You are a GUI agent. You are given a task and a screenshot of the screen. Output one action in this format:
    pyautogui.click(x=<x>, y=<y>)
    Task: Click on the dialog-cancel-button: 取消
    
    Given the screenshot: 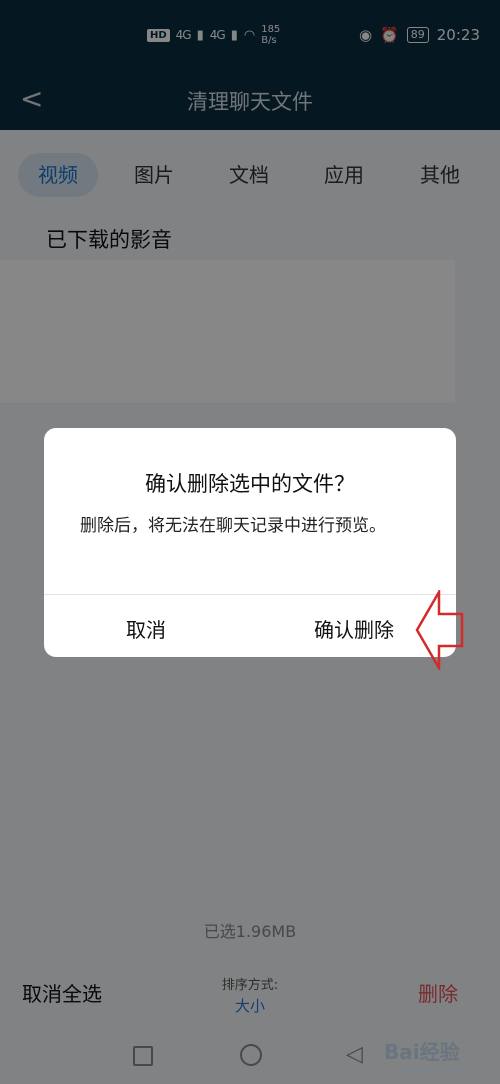 What is the action you would take?
    pyautogui.click(x=146, y=628)
    